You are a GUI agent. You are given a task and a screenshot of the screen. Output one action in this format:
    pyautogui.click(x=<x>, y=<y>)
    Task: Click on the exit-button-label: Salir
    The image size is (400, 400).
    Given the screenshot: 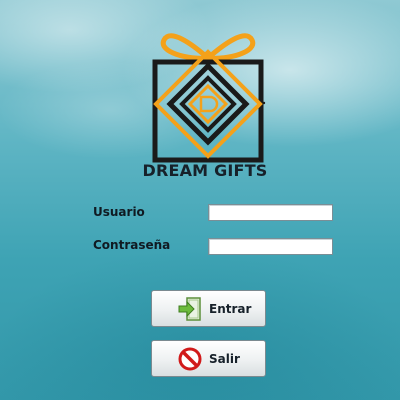 What is the action you would take?
    pyautogui.click(x=224, y=358)
    